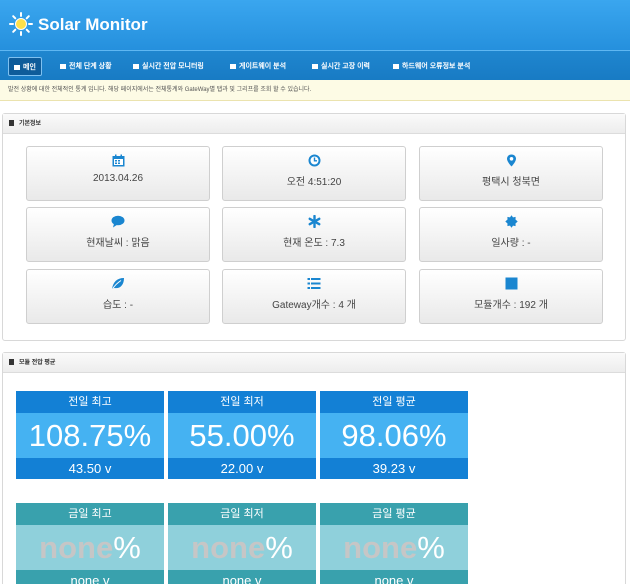  I want to click on calendar-icon, so click(118, 160).